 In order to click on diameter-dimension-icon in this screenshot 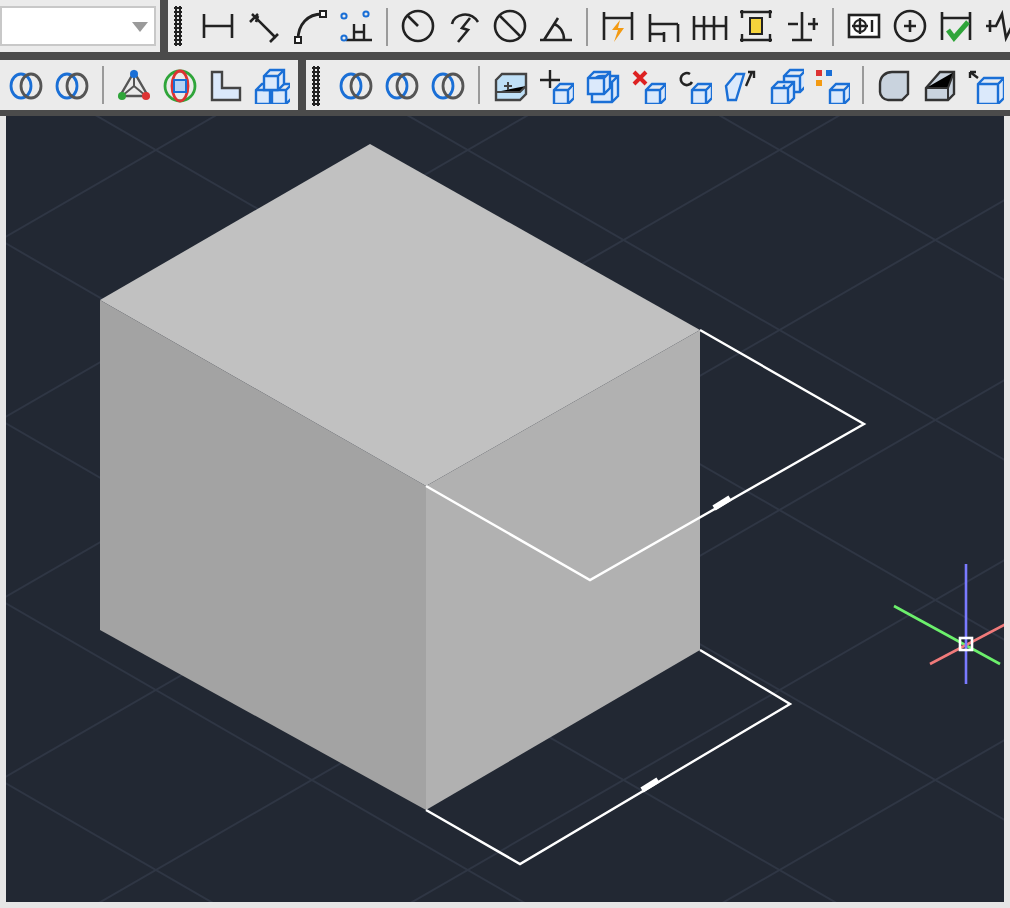, I will do `click(510, 26)`.